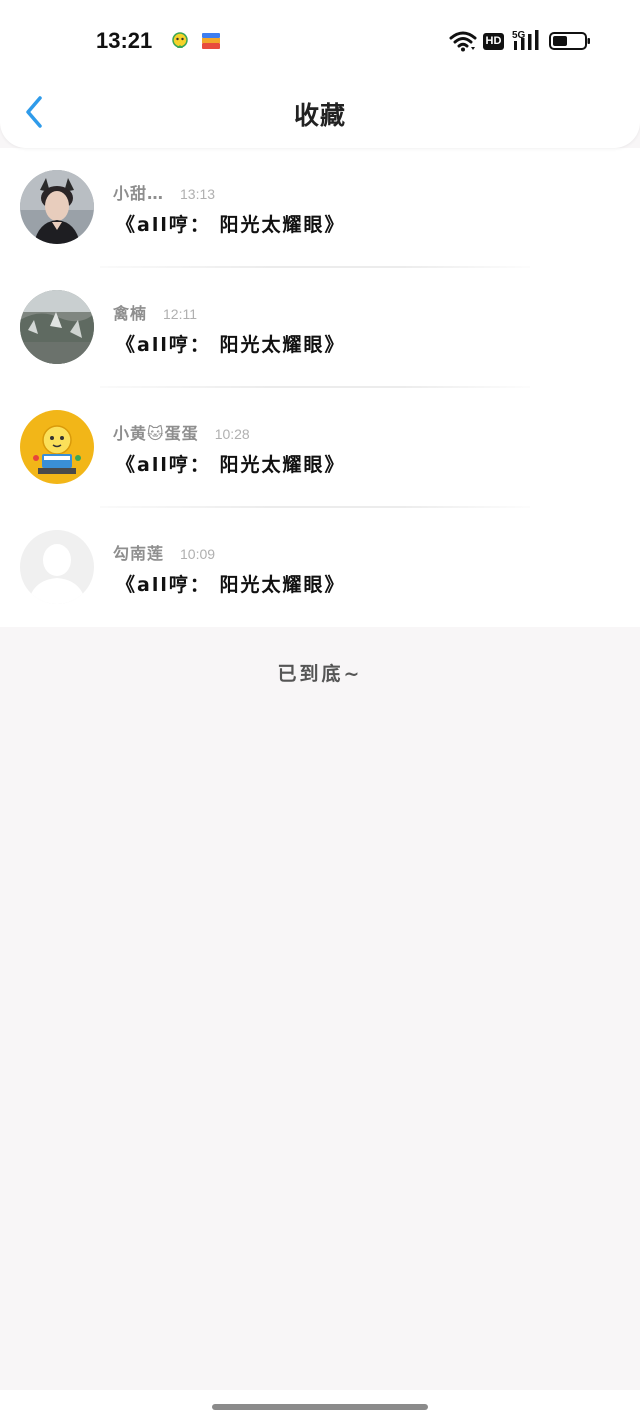 This screenshot has height=1422, width=640. I want to click on wallet-app-icon, so click(211, 41).